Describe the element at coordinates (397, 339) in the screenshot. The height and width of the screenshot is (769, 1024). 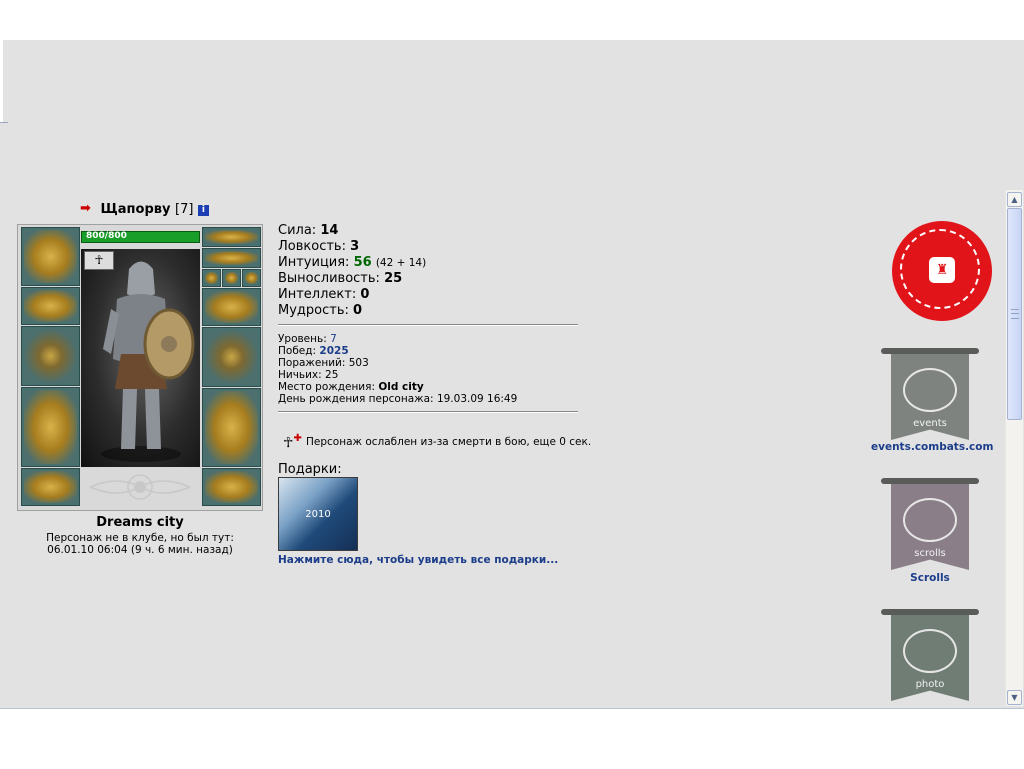
I see `info-level: Уровень: 7` at that location.